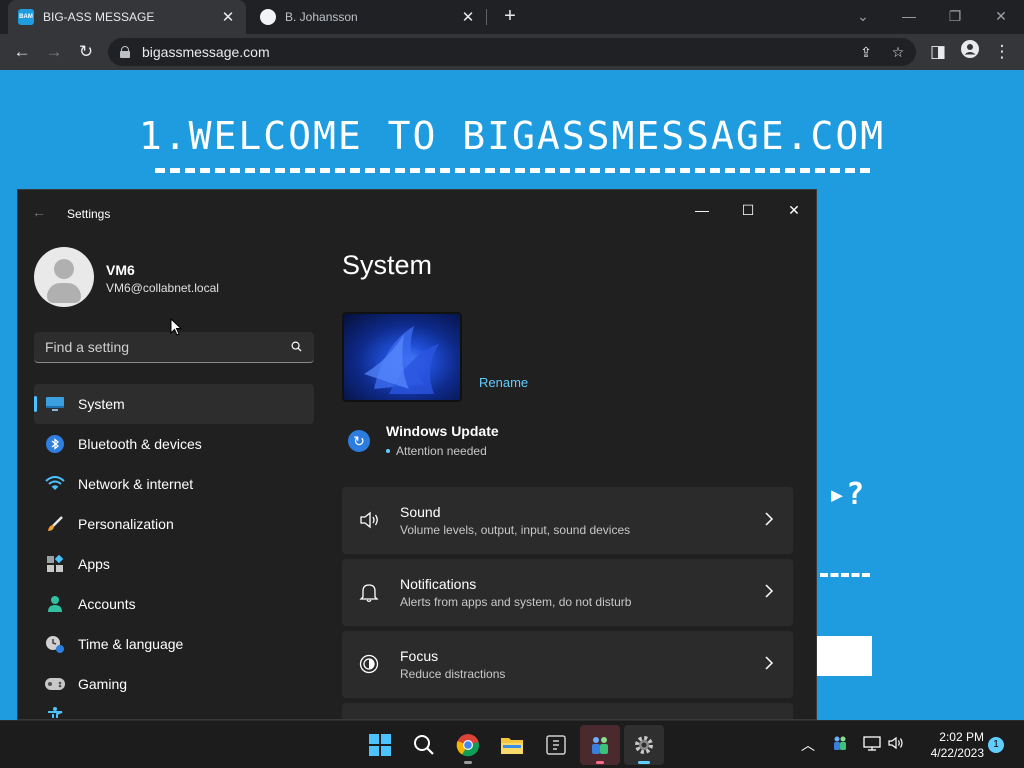  I want to click on address-bar: bigassmessage.com ⇪ ☆, so click(512, 52).